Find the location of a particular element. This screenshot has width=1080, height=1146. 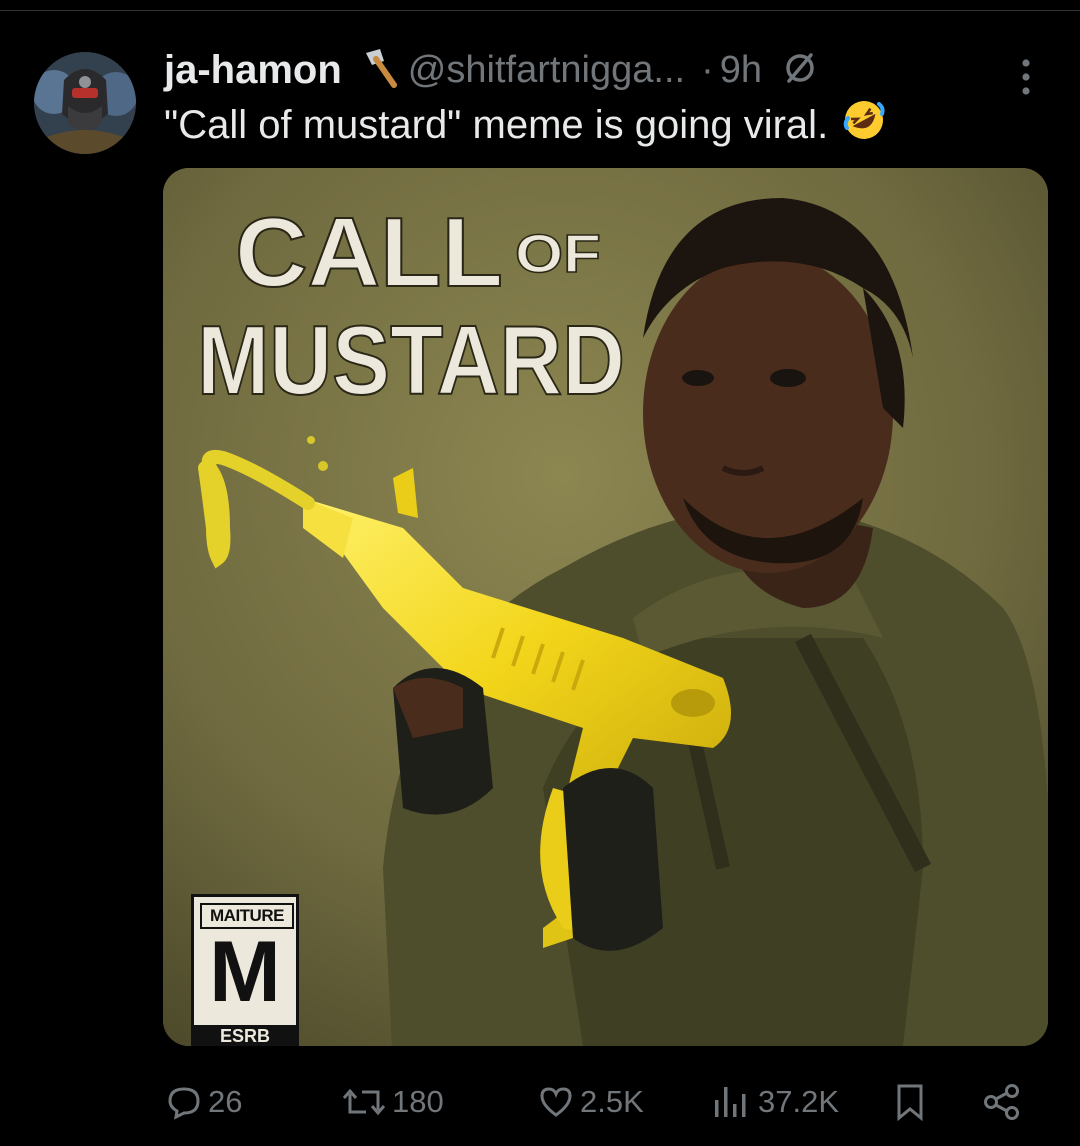

avatar-image is located at coordinates (85, 103).